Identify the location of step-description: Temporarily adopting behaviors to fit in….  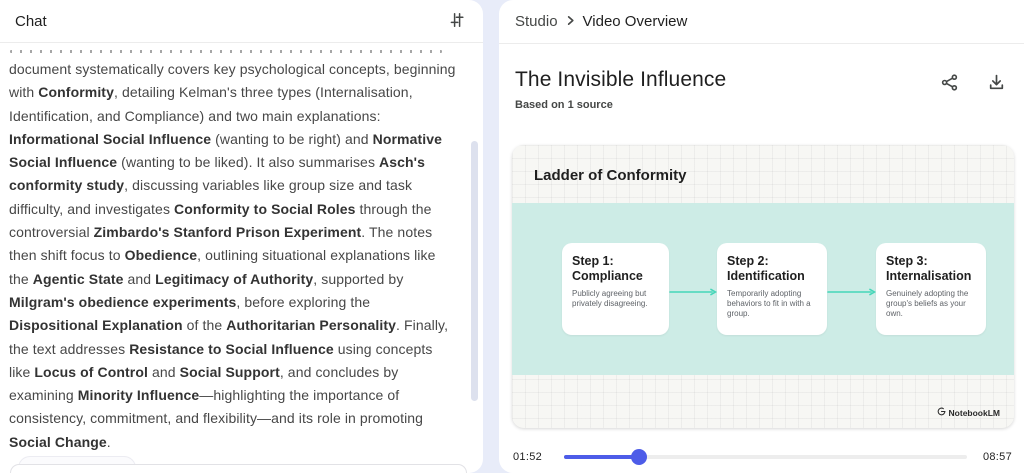
(769, 303).